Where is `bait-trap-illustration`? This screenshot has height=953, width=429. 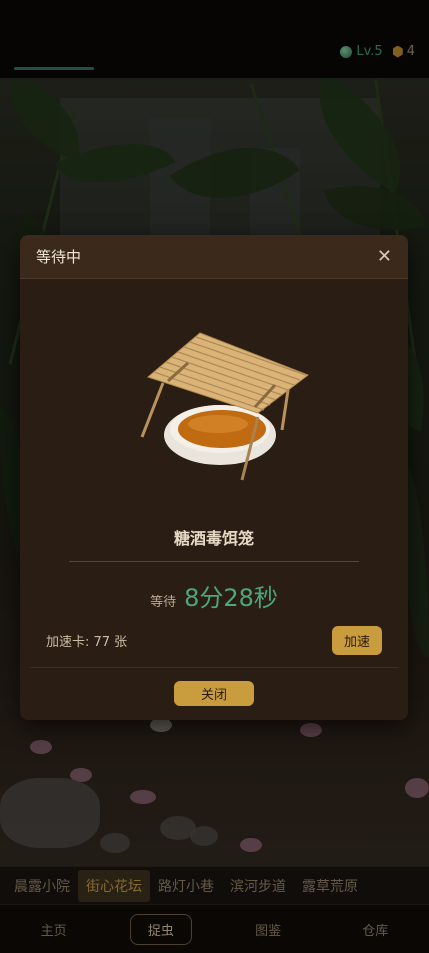
bait-trap-illustration is located at coordinates (225, 406).